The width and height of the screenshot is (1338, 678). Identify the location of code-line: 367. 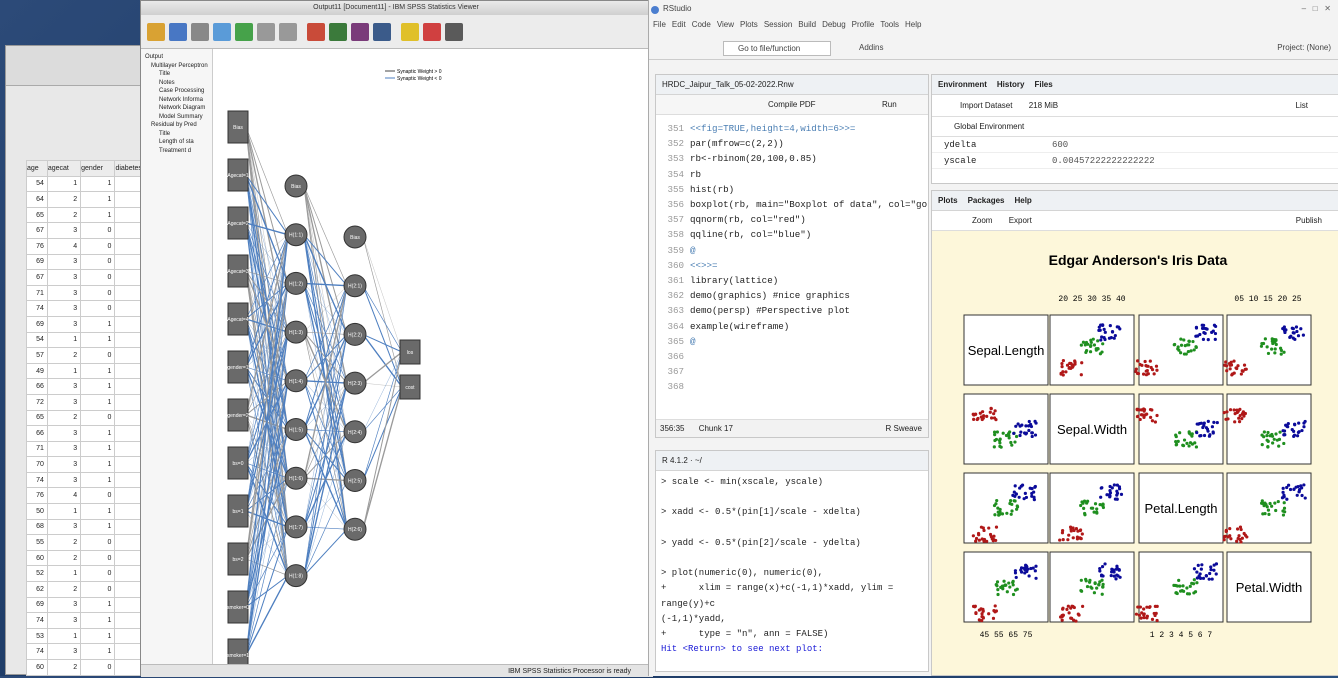
(792, 371).